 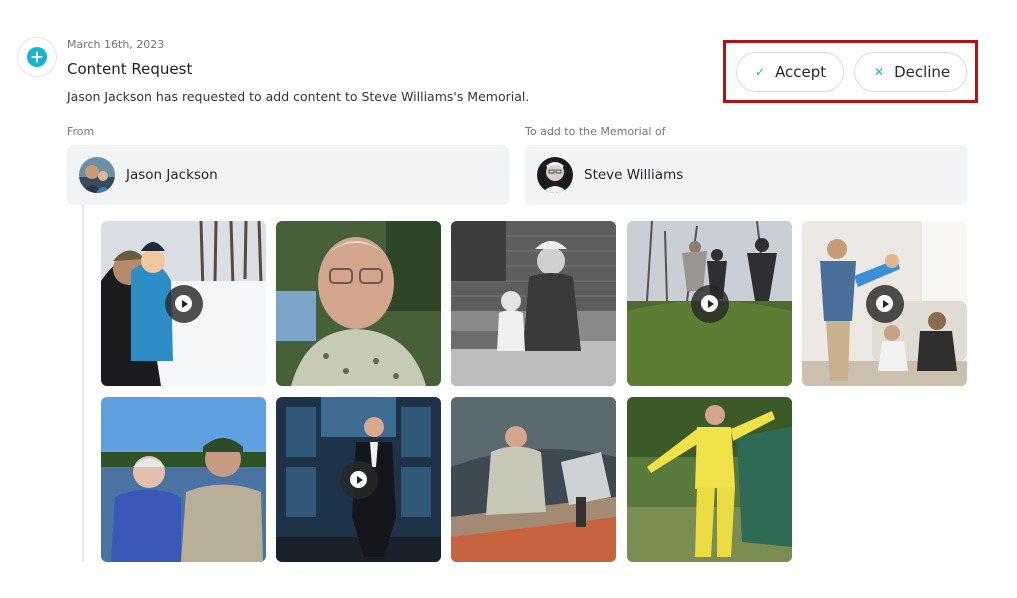 I want to click on plus-icon, so click(x=37, y=57).